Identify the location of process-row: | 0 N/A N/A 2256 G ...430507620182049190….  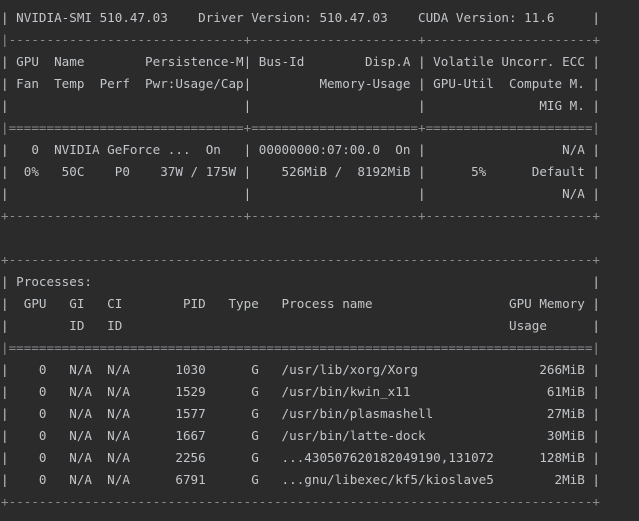
(300, 457).